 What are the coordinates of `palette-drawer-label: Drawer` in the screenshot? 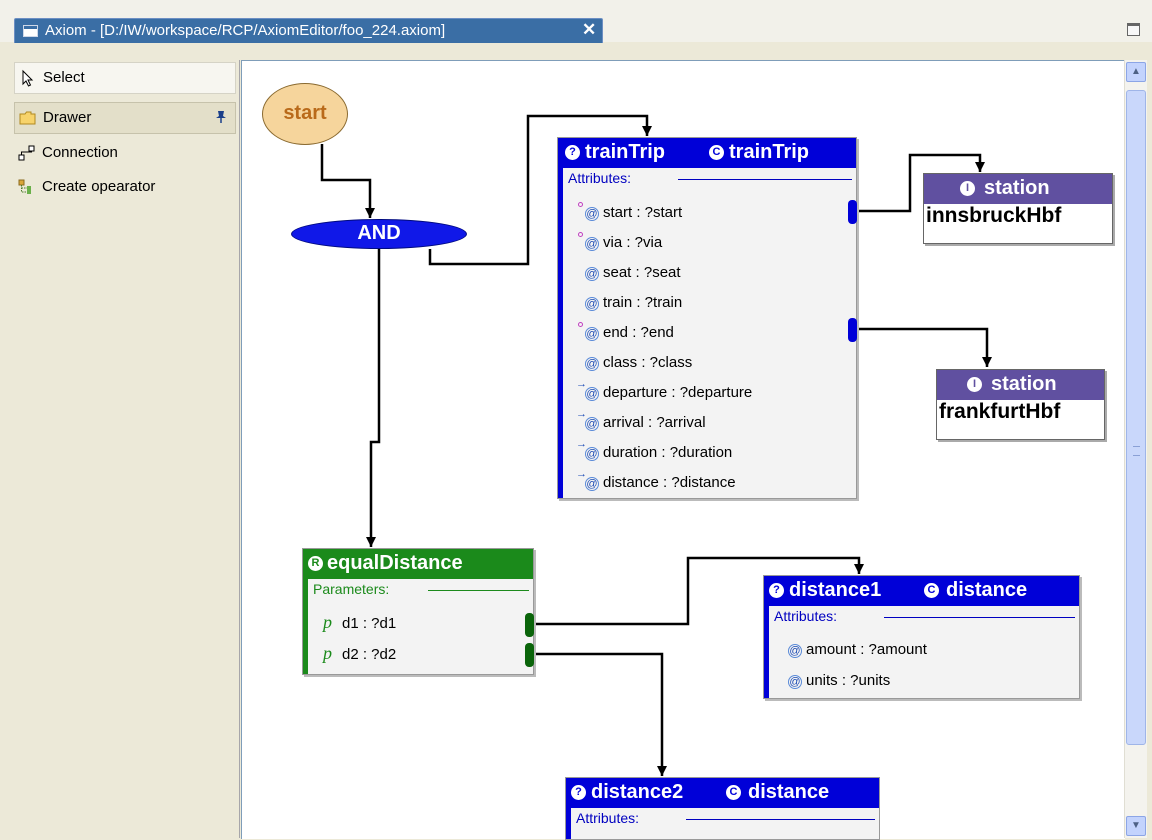 It's located at (67, 117).